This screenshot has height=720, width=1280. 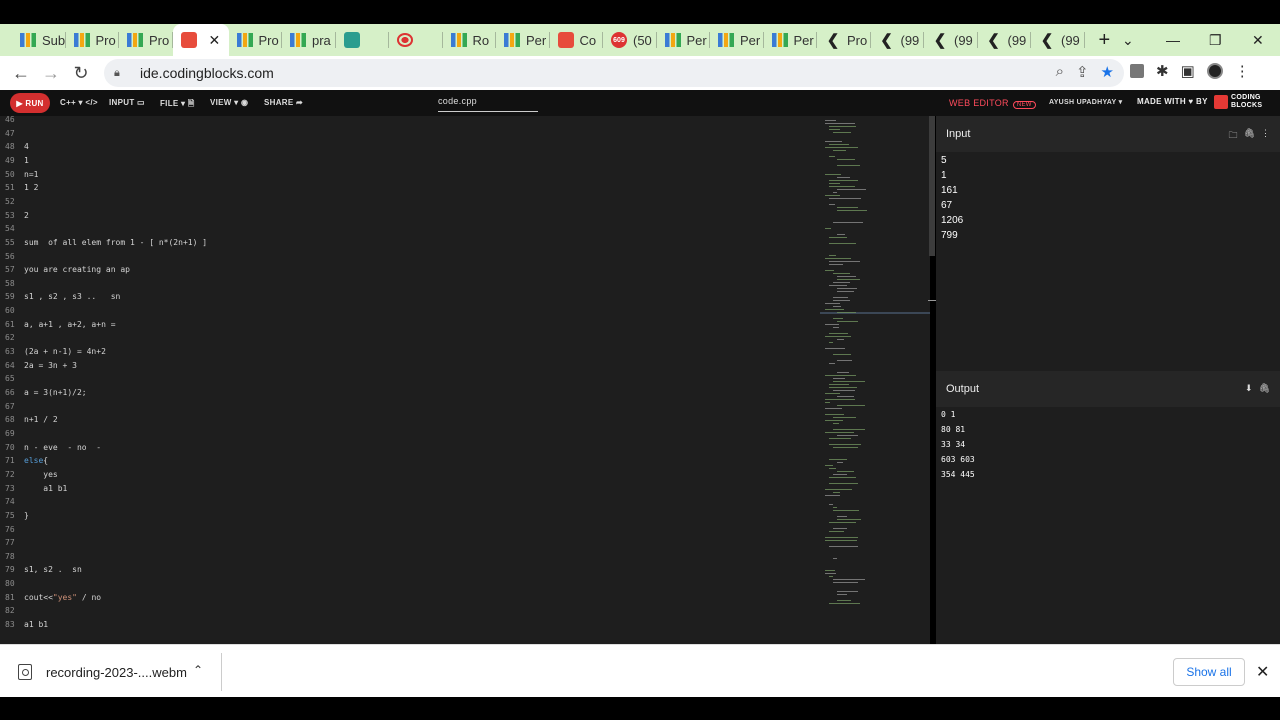 What do you see at coordinates (21, 73) in the screenshot?
I see `back-arrow-icon: ←` at bounding box center [21, 73].